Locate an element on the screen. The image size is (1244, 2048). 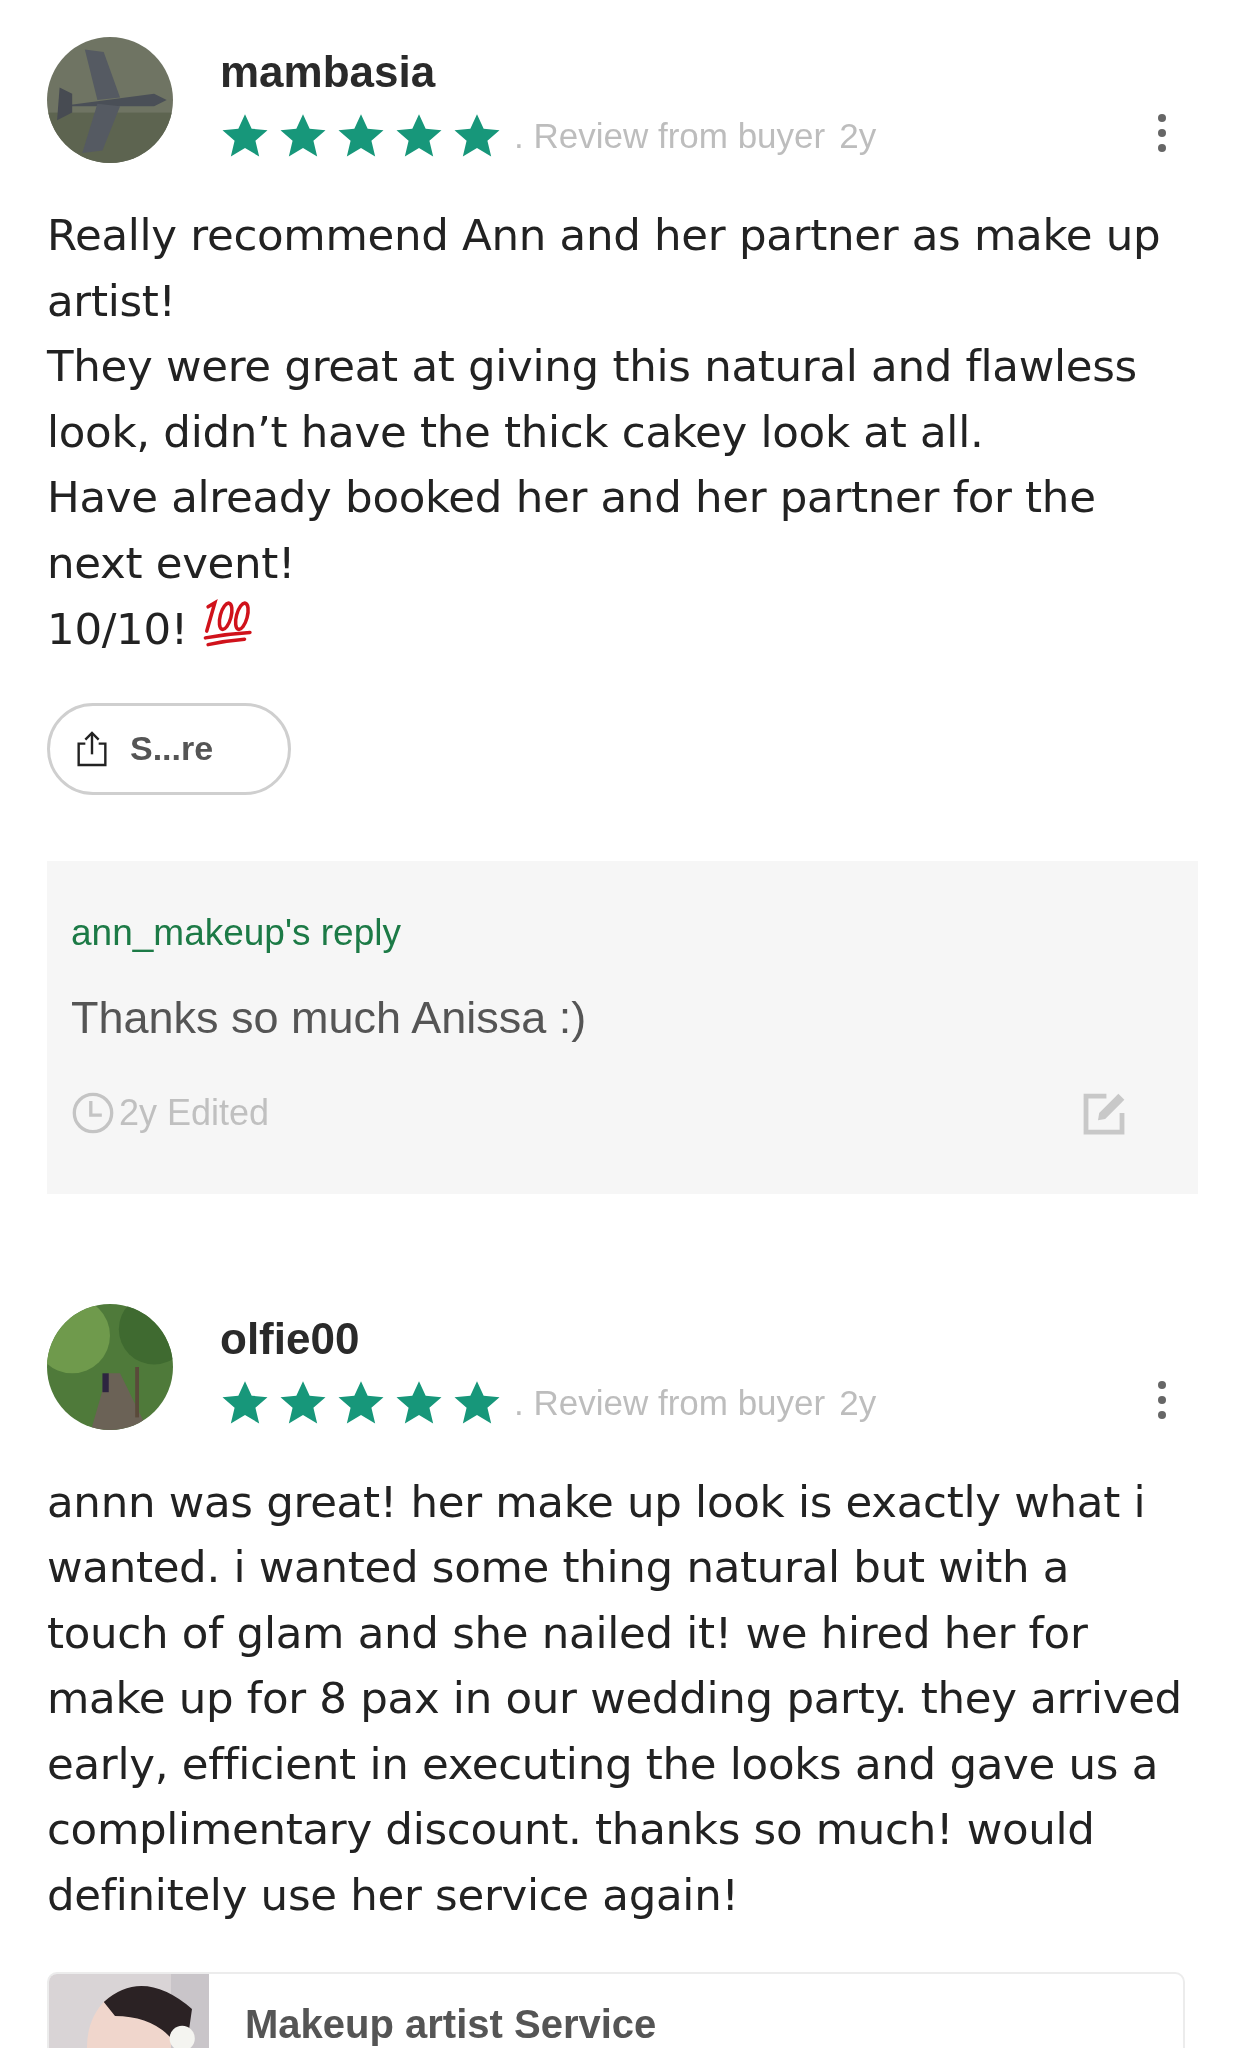
product-title: Makeup artist Service is located at coordinates (451, 2024).